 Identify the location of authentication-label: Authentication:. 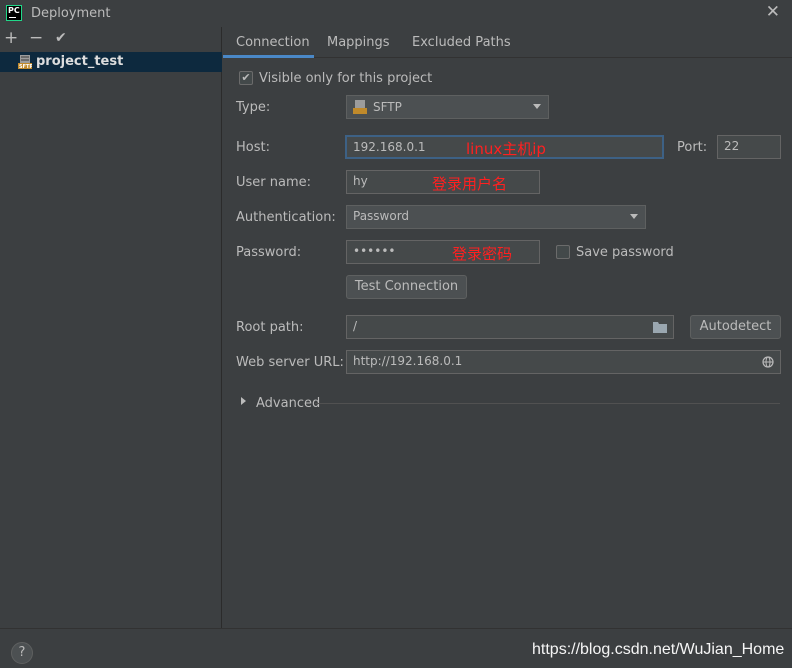
(286, 217).